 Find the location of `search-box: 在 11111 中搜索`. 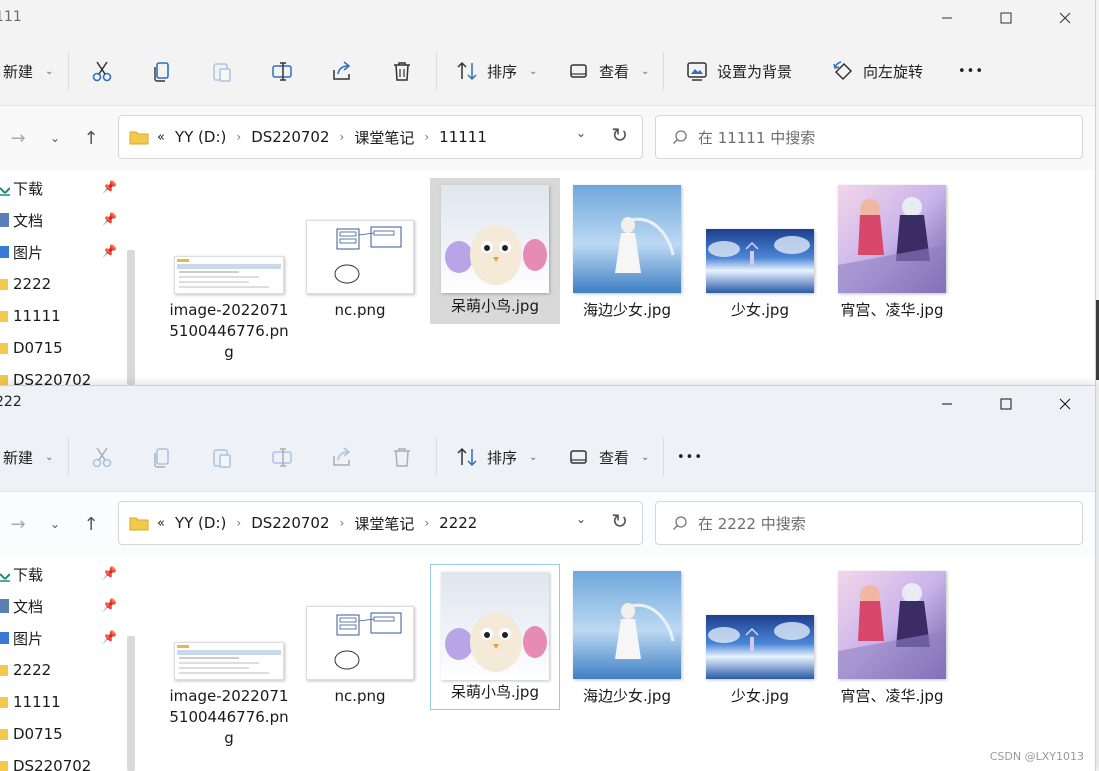

search-box: 在 11111 中搜索 is located at coordinates (869, 137).